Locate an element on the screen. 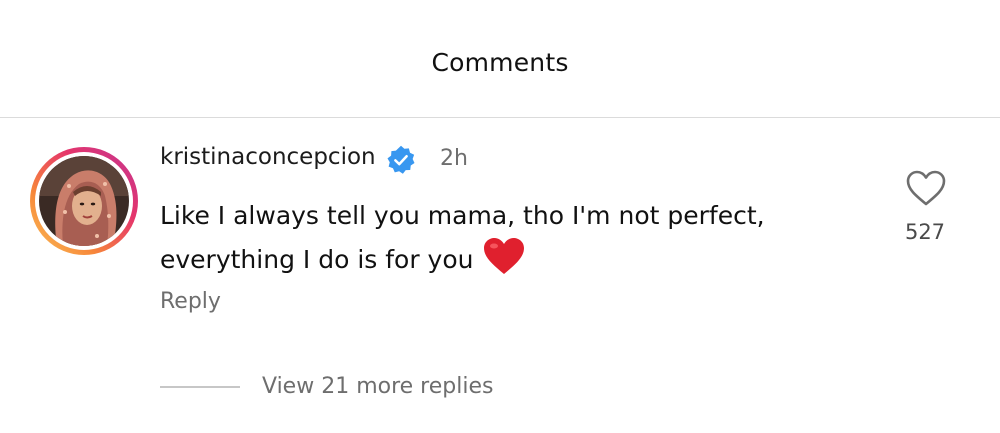  comment-timestamp: 2h is located at coordinates (454, 158).